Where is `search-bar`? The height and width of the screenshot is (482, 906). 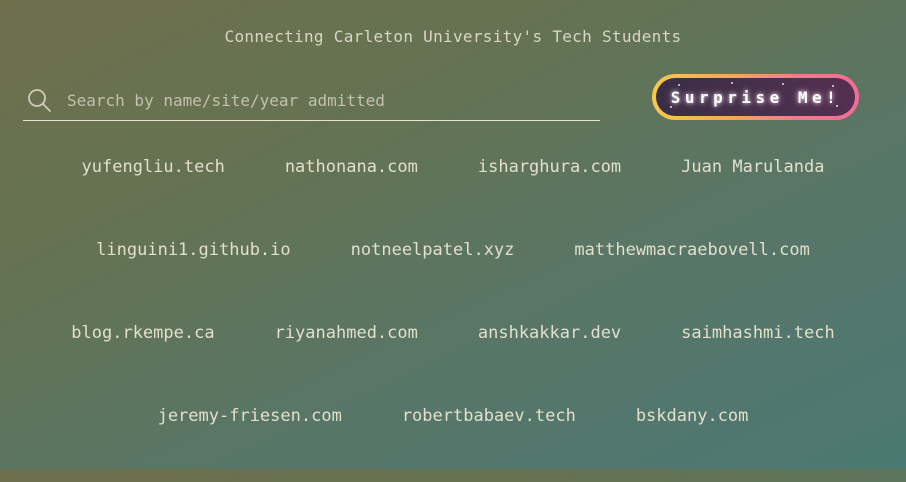 search-bar is located at coordinates (311, 100).